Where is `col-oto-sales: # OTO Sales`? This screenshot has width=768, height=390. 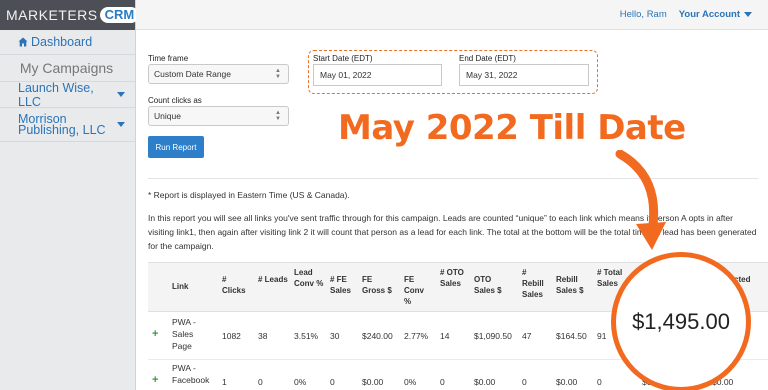 col-oto-sales: # OTO Sales is located at coordinates (453, 278).